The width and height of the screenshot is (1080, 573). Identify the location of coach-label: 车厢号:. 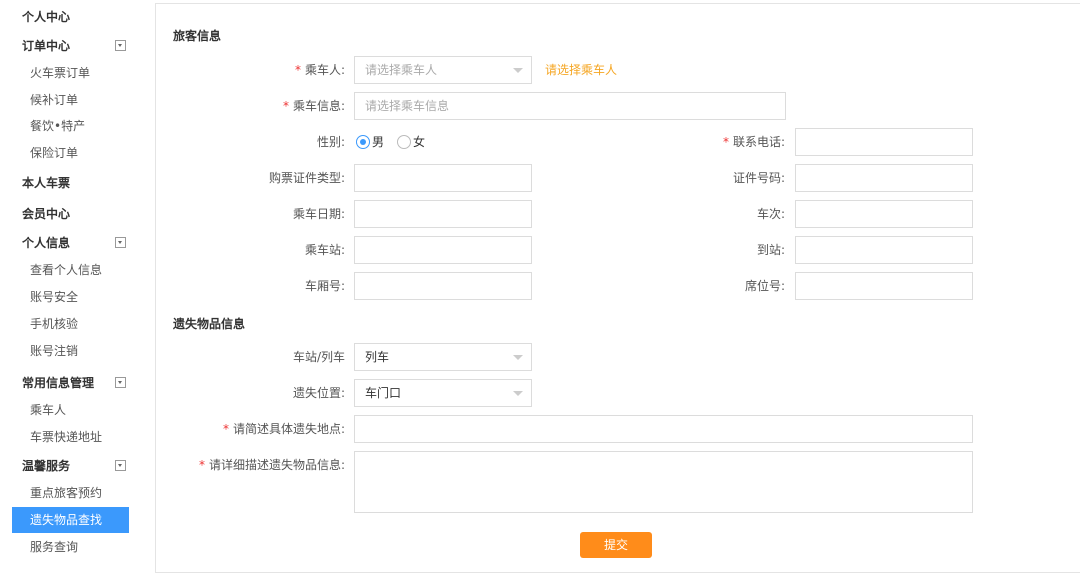
(324, 286).